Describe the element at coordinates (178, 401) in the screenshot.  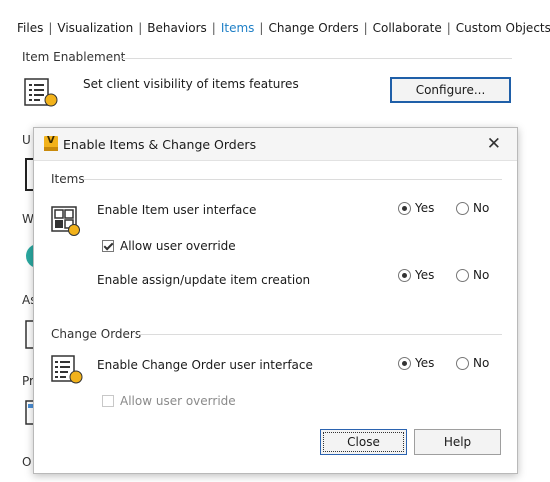
I see `change-order-allow-override-label: Allow user override` at that location.